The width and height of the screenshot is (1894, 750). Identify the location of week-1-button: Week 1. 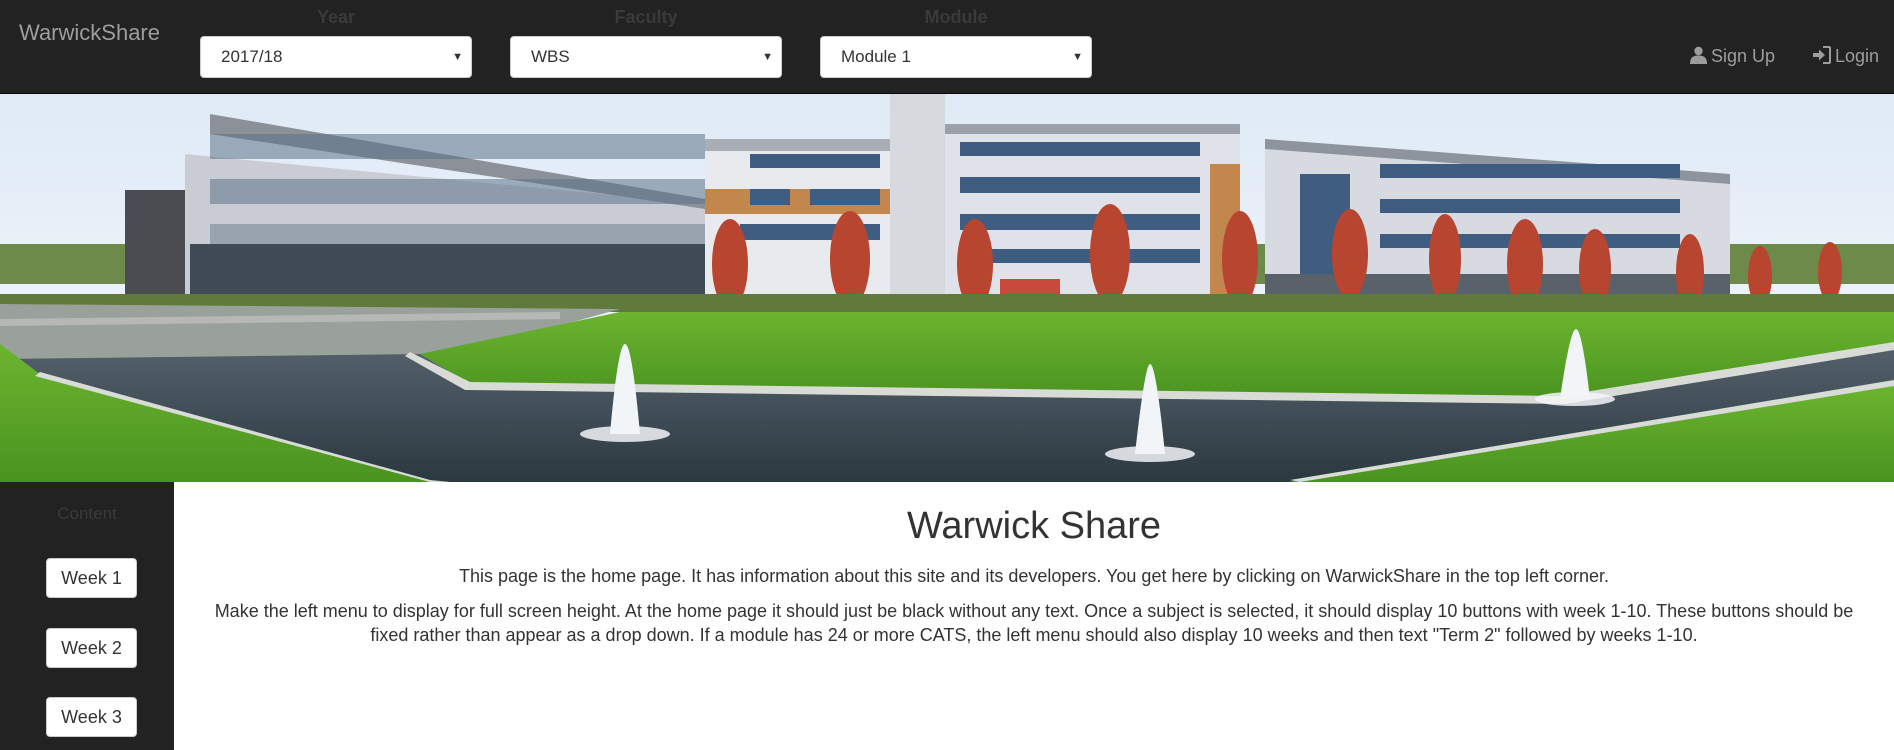
(91, 578).